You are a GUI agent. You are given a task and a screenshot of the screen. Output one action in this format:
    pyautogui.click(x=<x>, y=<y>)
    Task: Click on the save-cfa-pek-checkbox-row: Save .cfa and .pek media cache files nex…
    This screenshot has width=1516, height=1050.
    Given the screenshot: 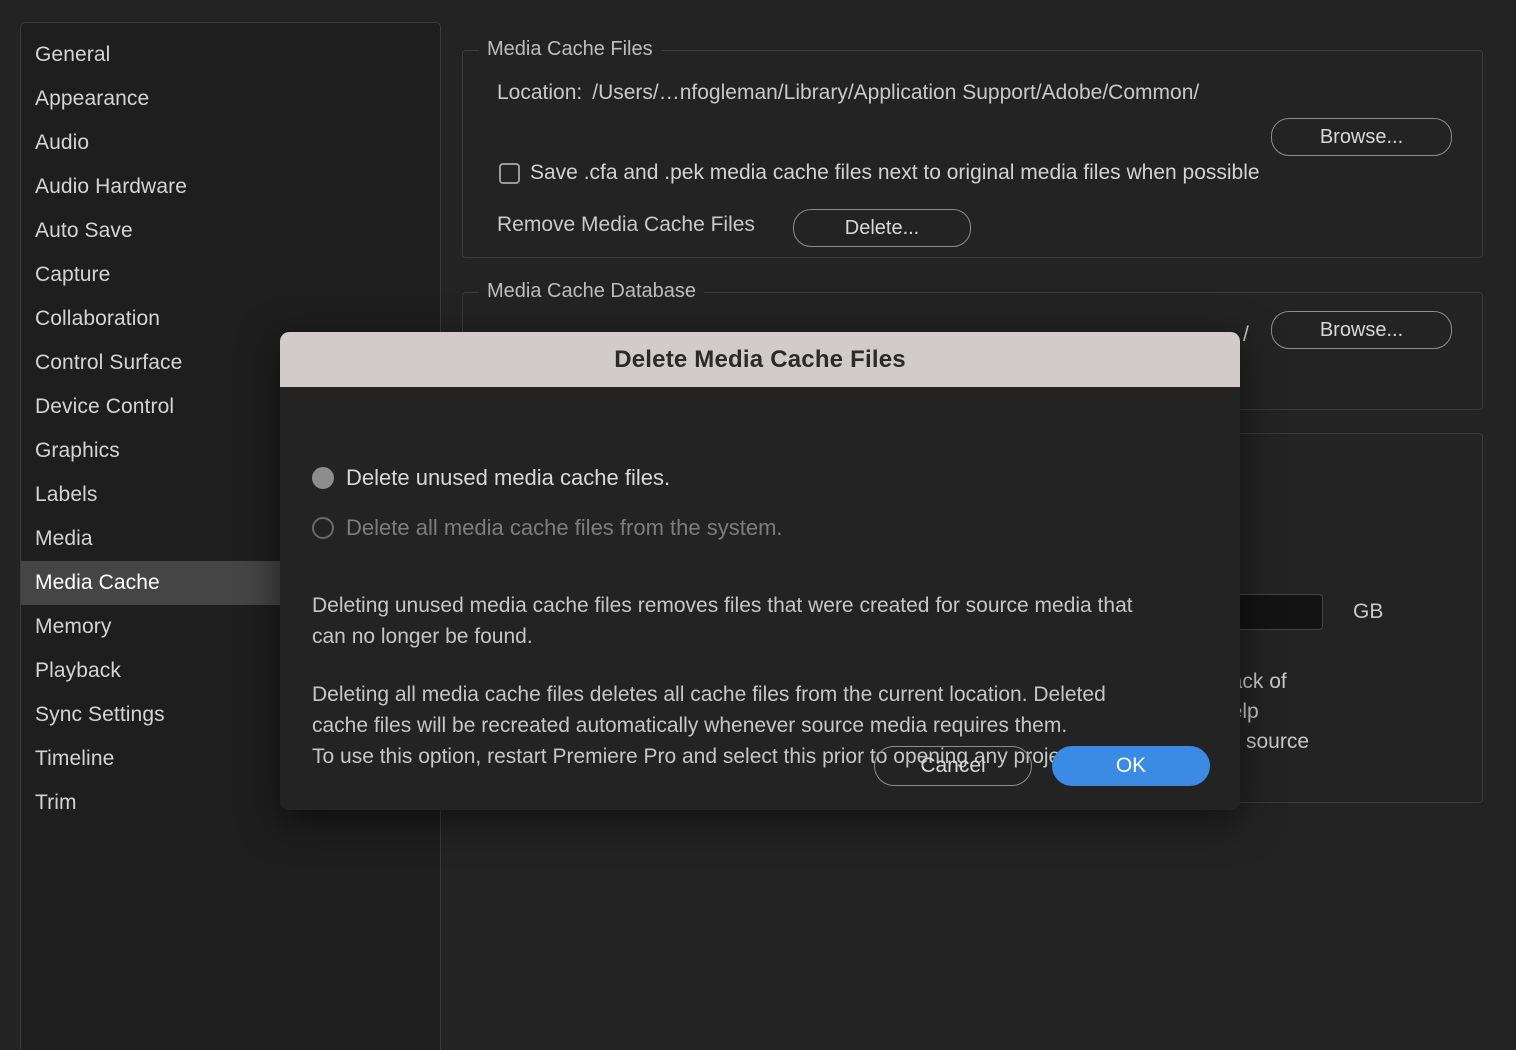 What is the action you would take?
    pyautogui.click(x=879, y=173)
    